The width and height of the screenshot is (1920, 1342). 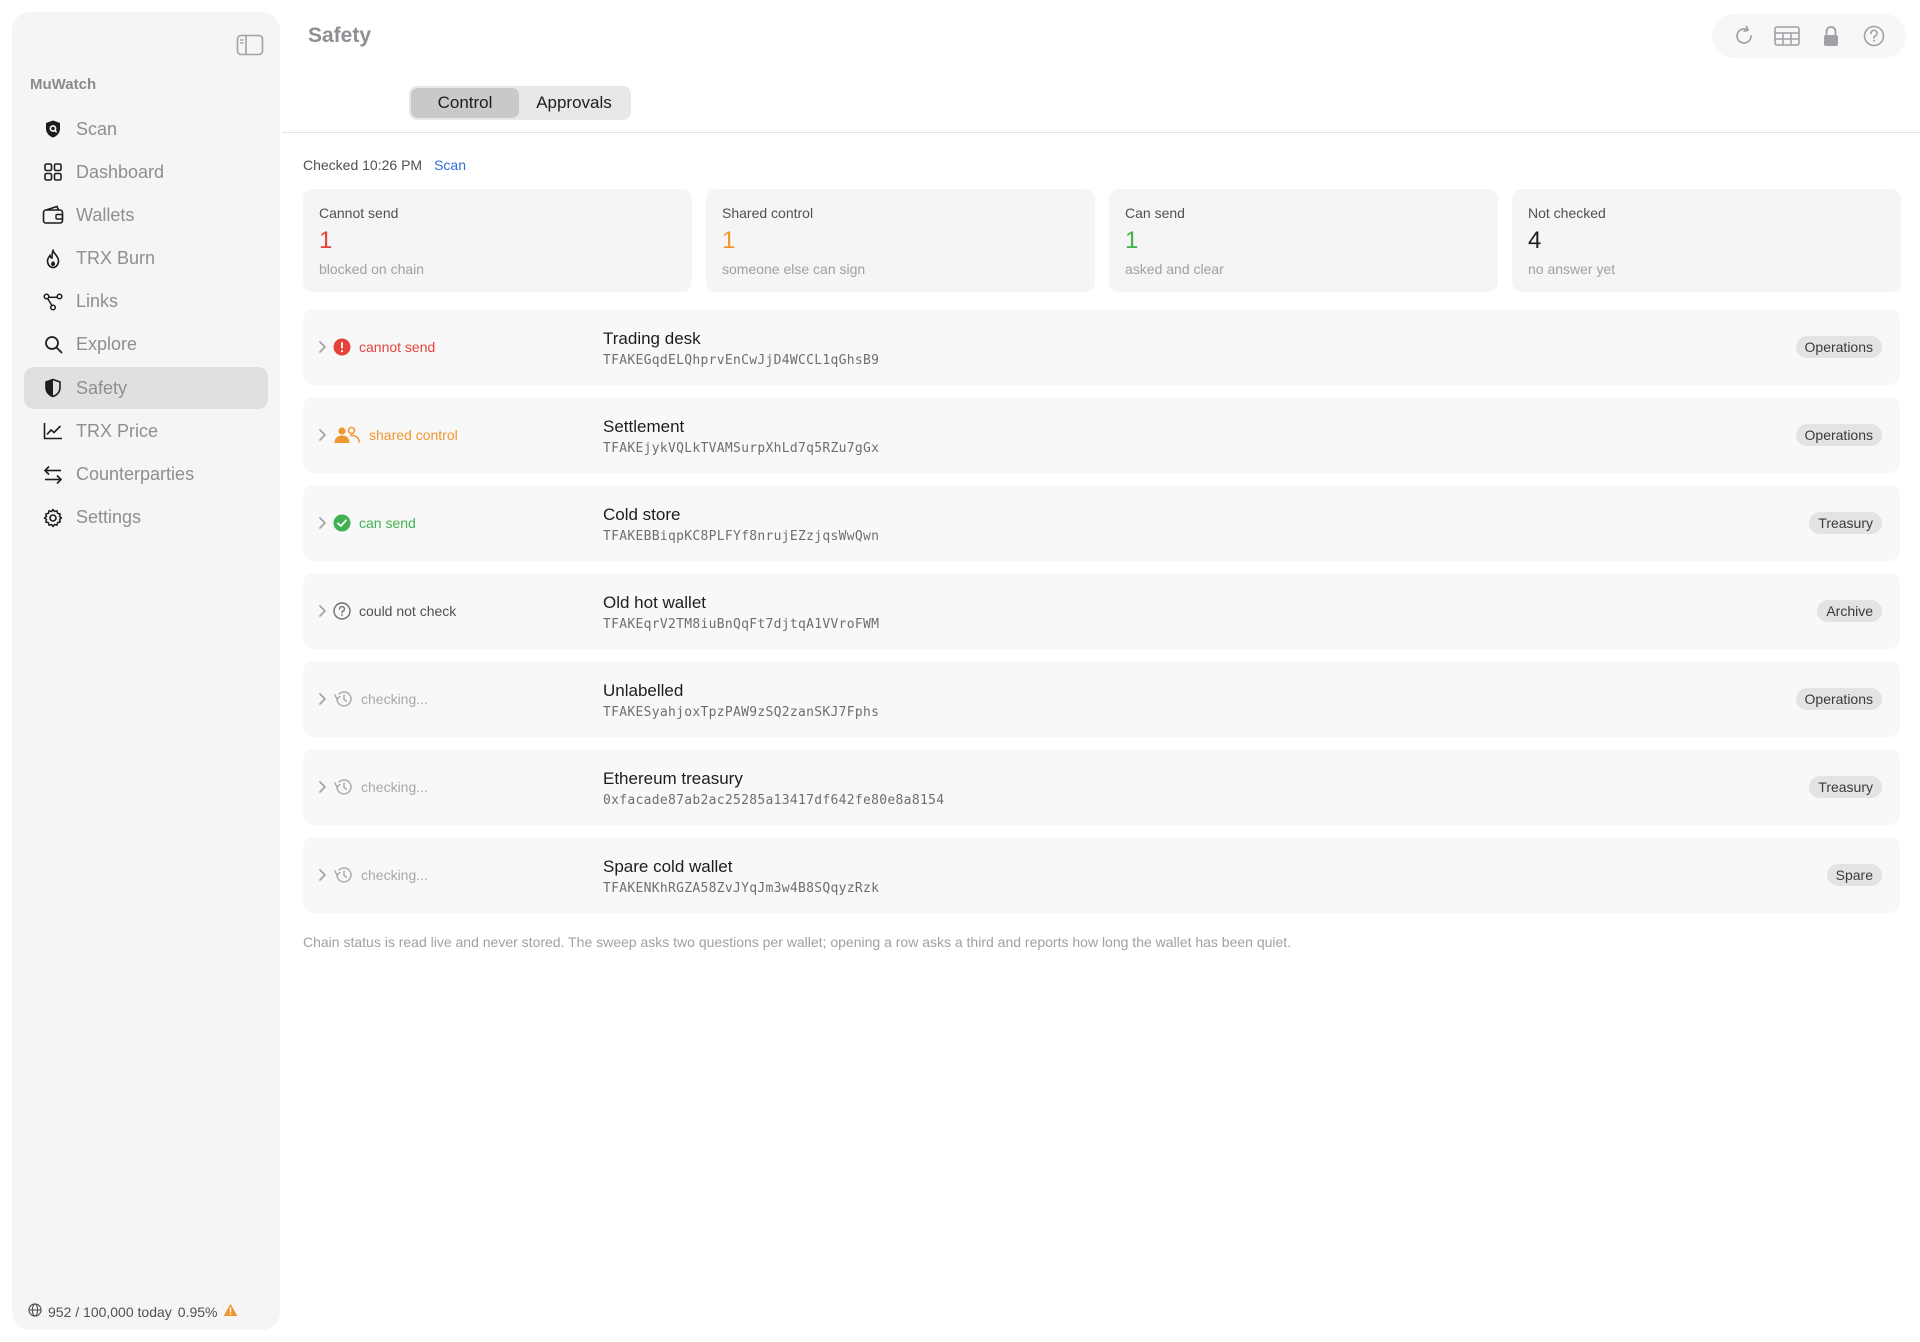 I want to click on stat-card-cannot-send: Cannot send 1 blocked on chain, so click(x=497, y=240).